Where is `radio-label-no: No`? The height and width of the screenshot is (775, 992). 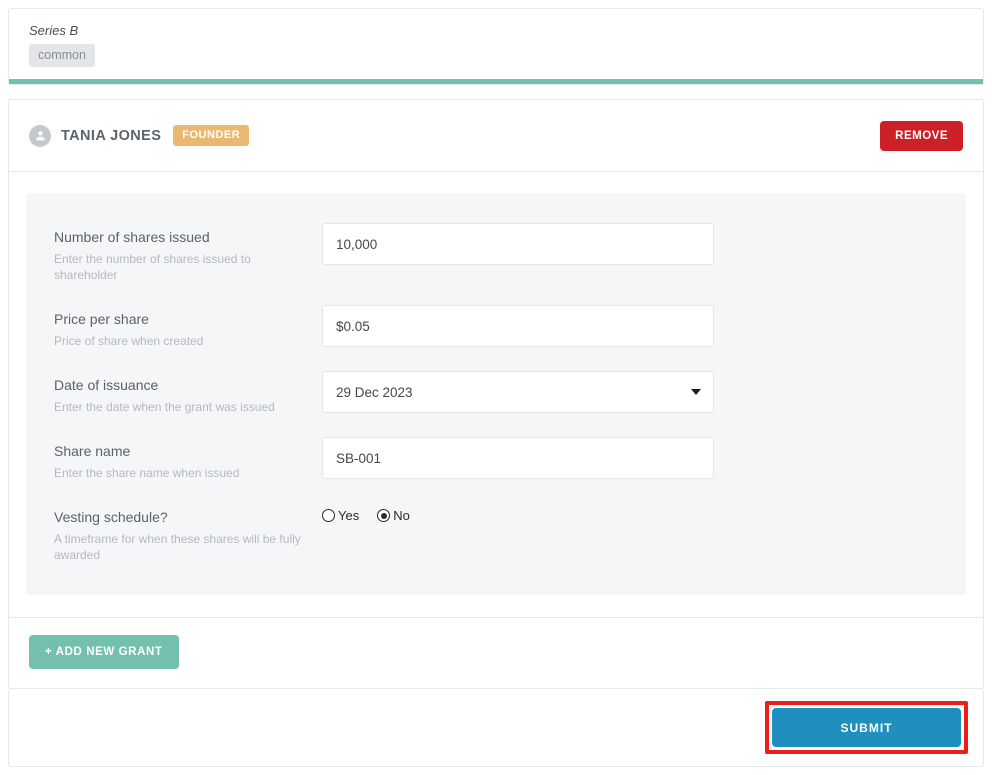
radio-label-no: No is located at coordinates (401, 515).